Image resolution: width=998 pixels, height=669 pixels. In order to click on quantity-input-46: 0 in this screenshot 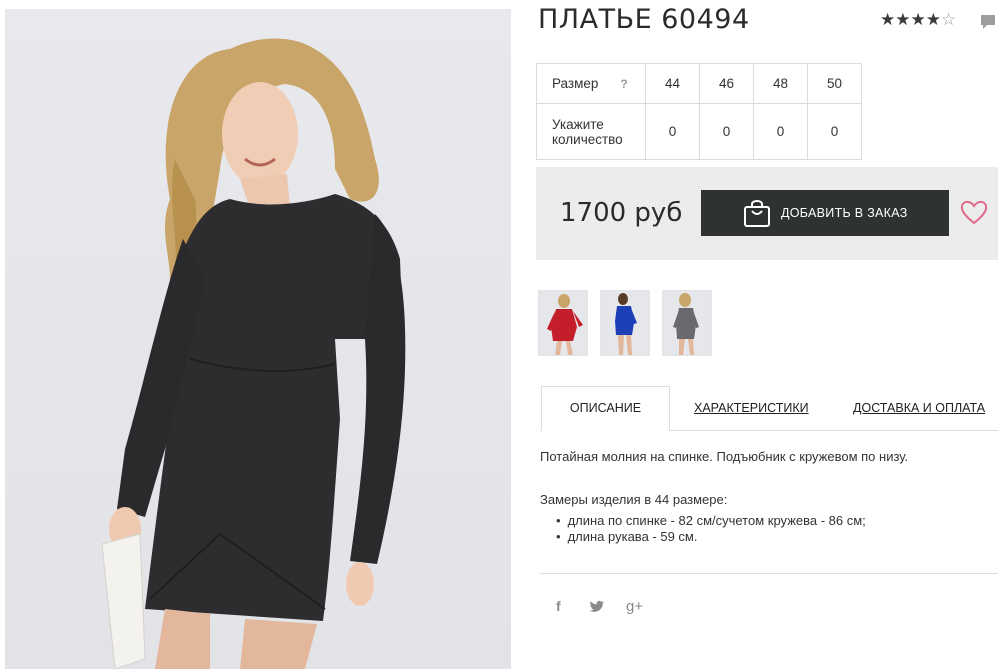, I will do `click(726, 131)`.